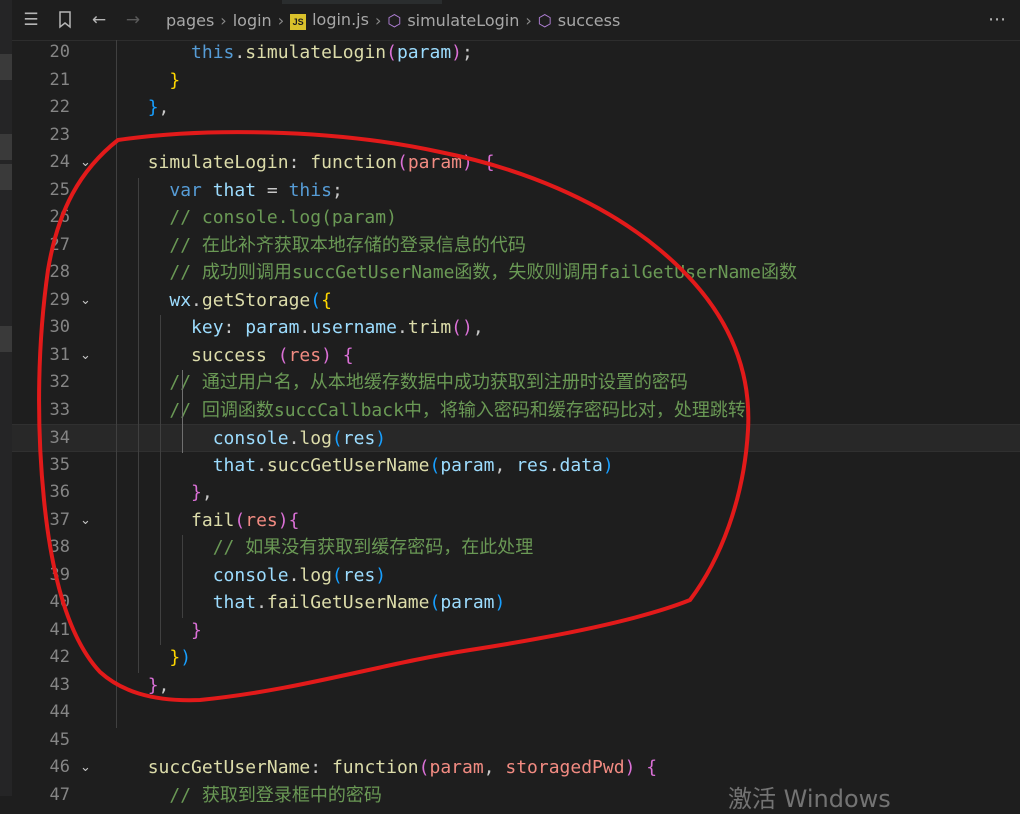 This screenshot has width=1020, height=814. I want to click on code-line: 40 that.failGetUserName(param), so click(516, 603).